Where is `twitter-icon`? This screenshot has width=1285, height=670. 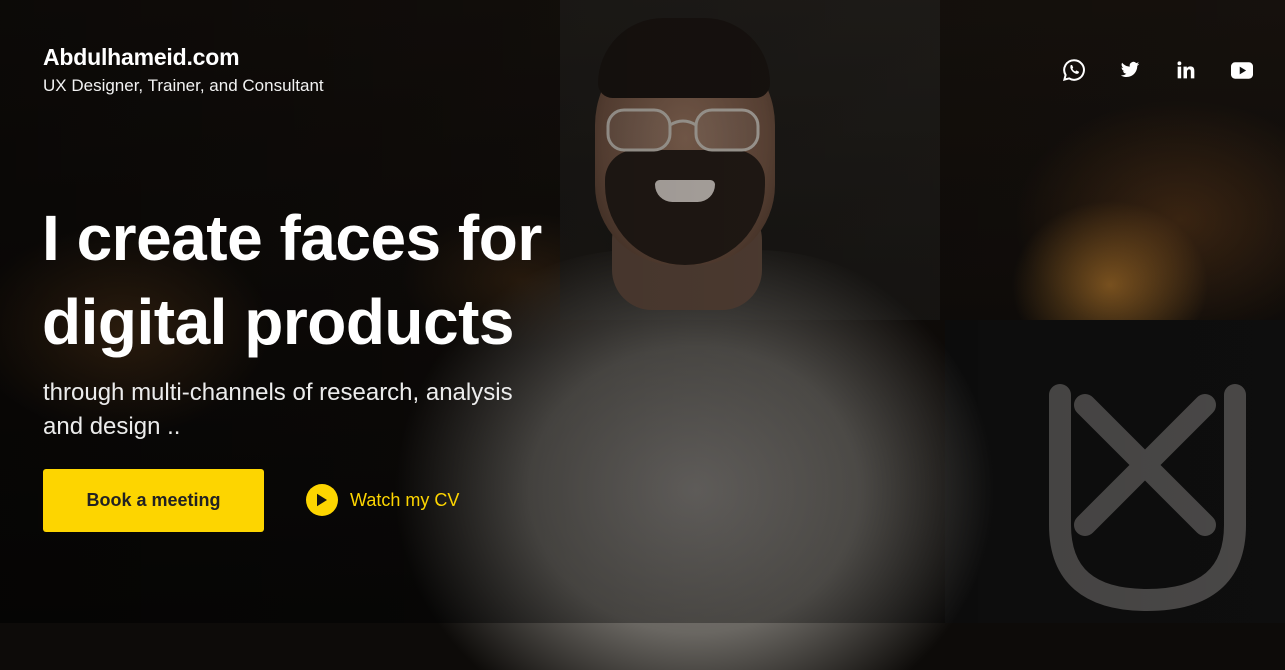
twitter-icon is located at coordinates (1130, 70).